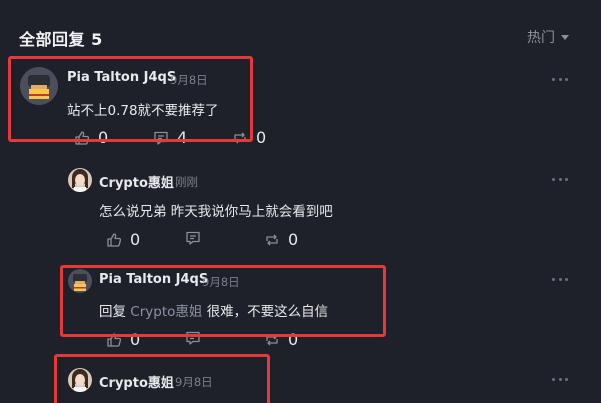  Describe the element at coordinates (267, 312) in the screenshot. I see `reply-text: 很难，不要这么自信` at that location.